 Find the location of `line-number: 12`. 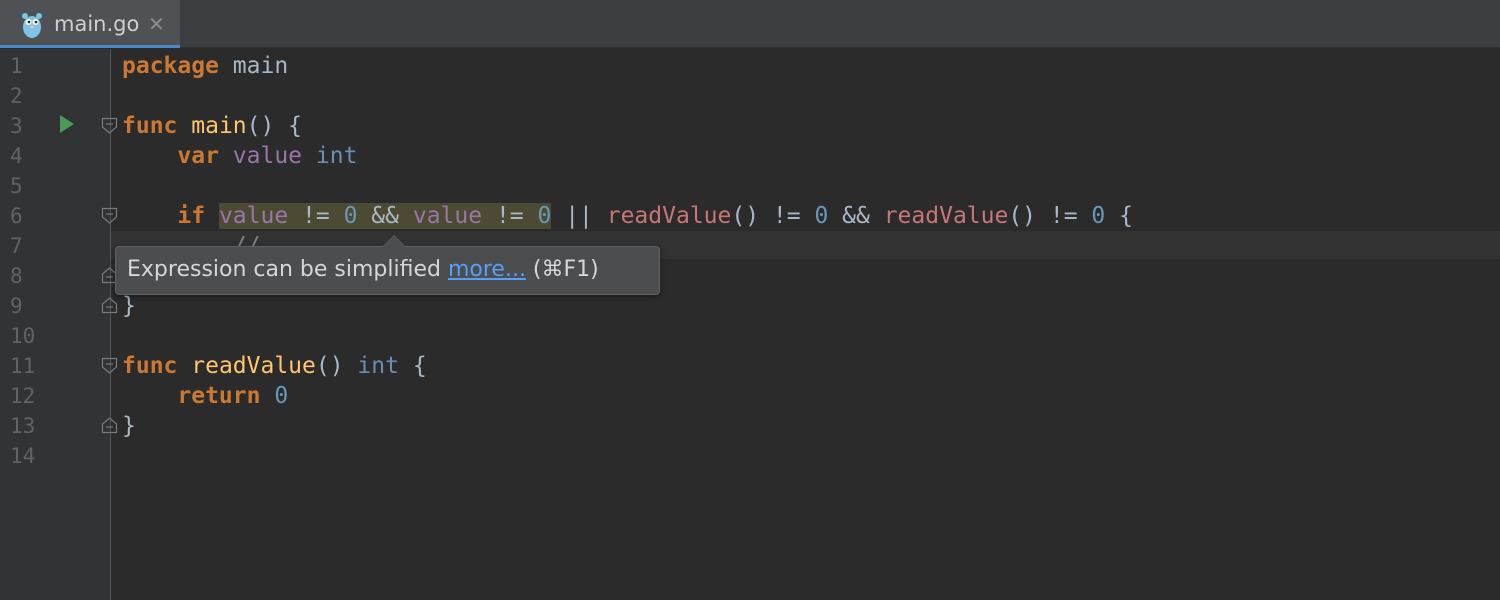

line-number: 12 is located at coordinates (23, 396).